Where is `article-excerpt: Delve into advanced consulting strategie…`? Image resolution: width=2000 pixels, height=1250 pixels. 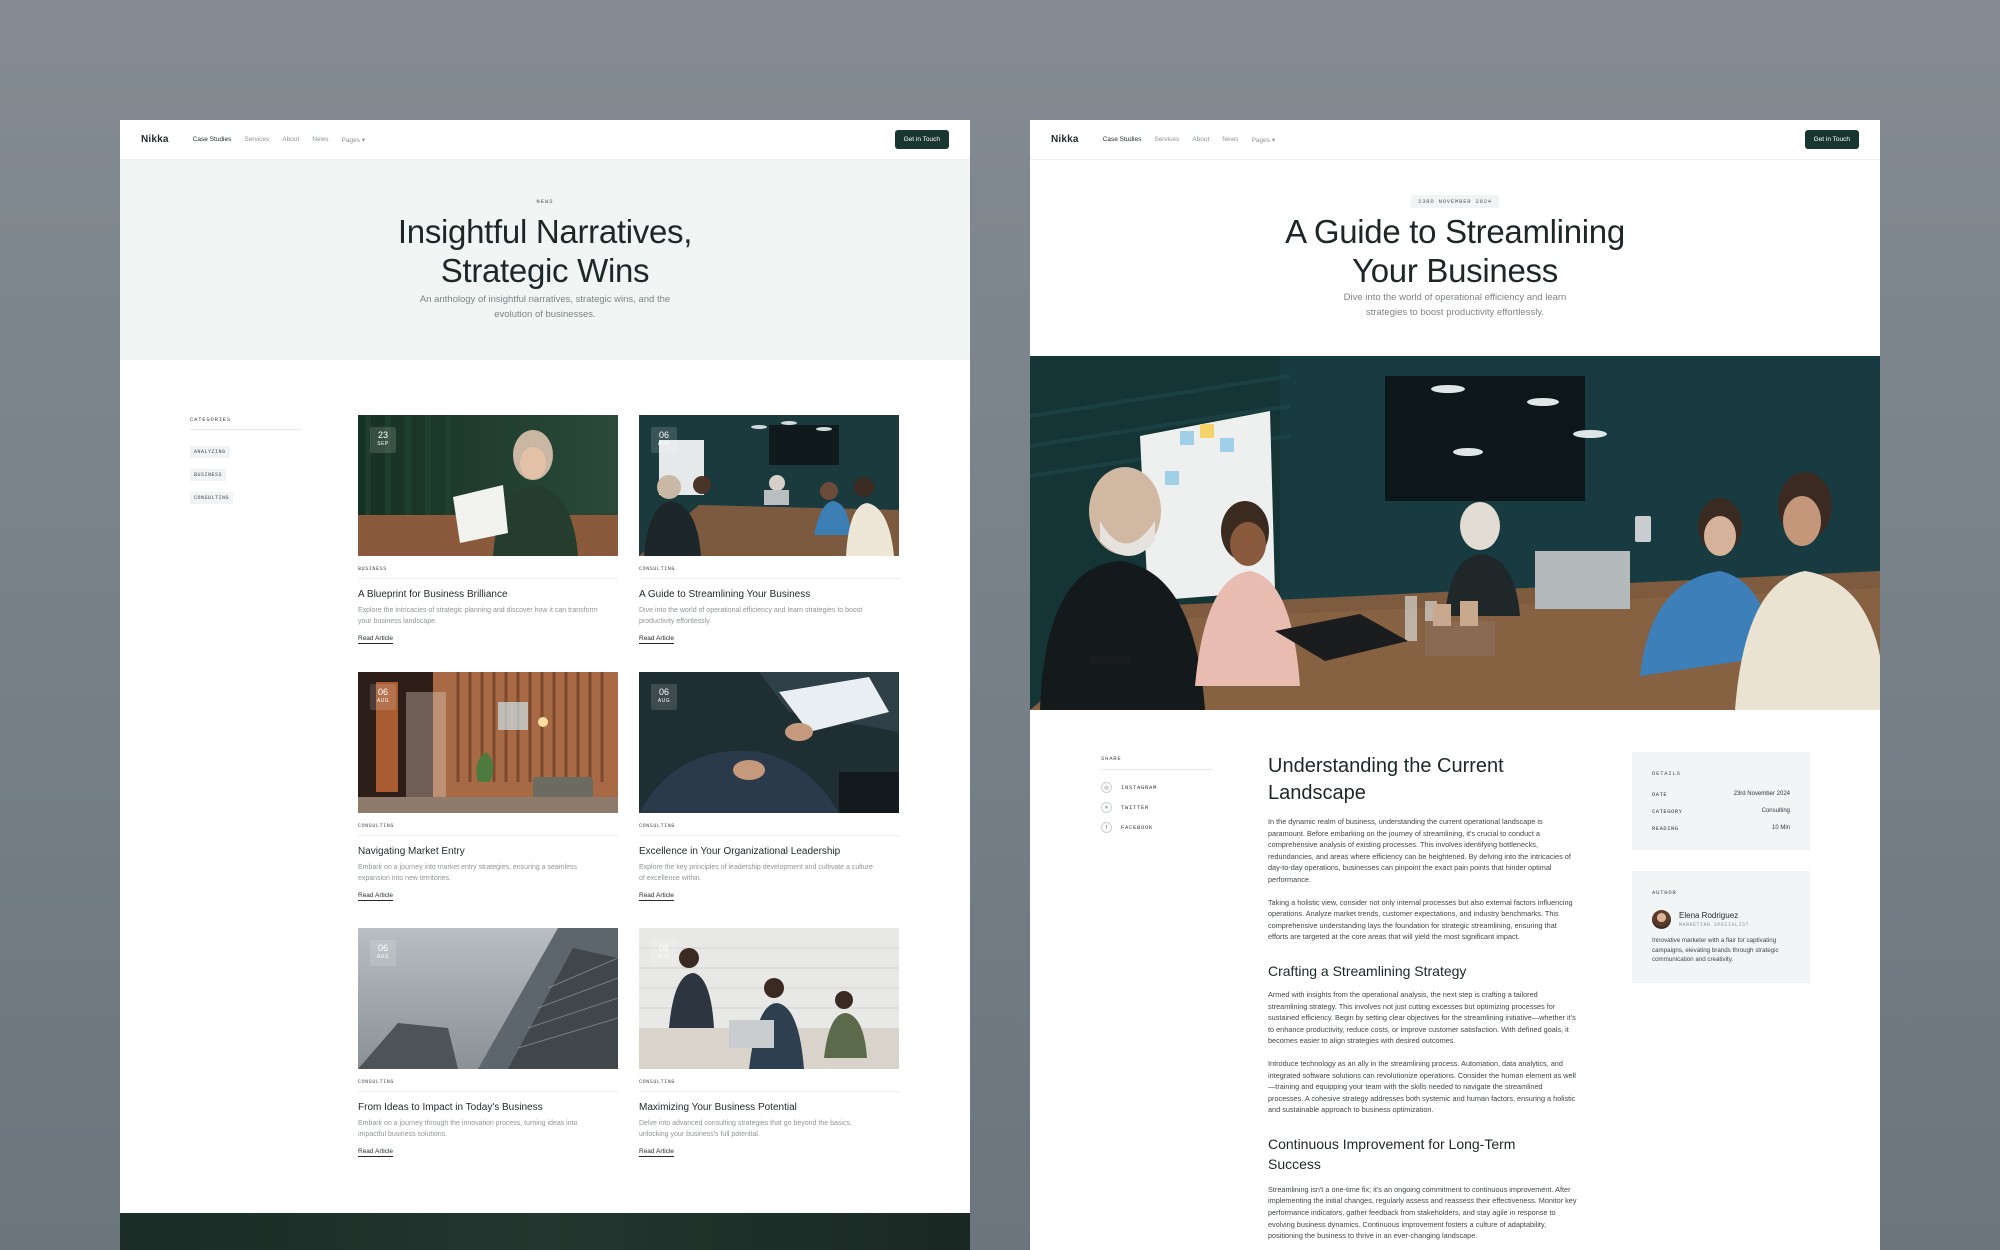
article-excerpt: Delve into advanced consulting strategie… is located at coordinates (745, 1129).